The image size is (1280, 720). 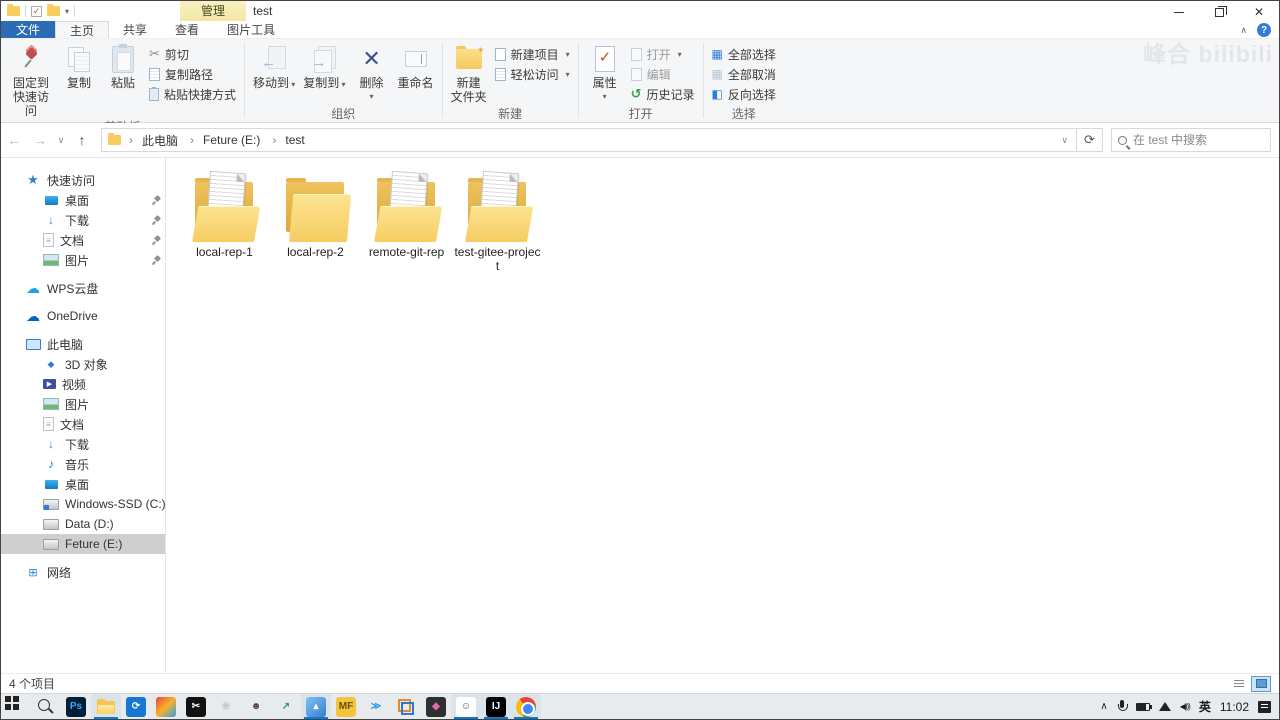 I want to click on sidebar-item: ▶ 视频, so click(x=83, y=384).